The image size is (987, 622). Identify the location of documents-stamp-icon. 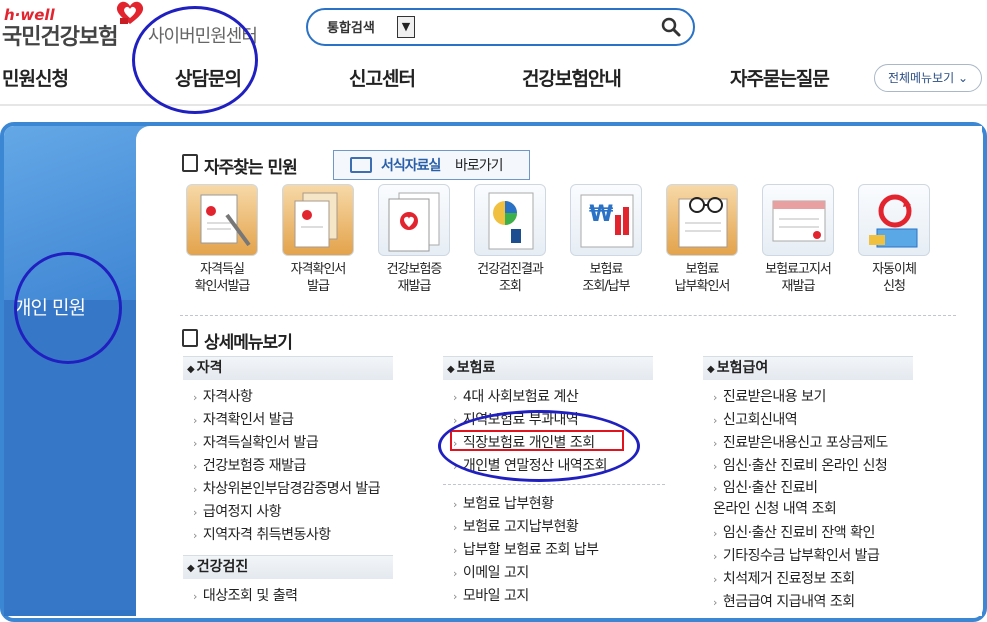
(318, 220).